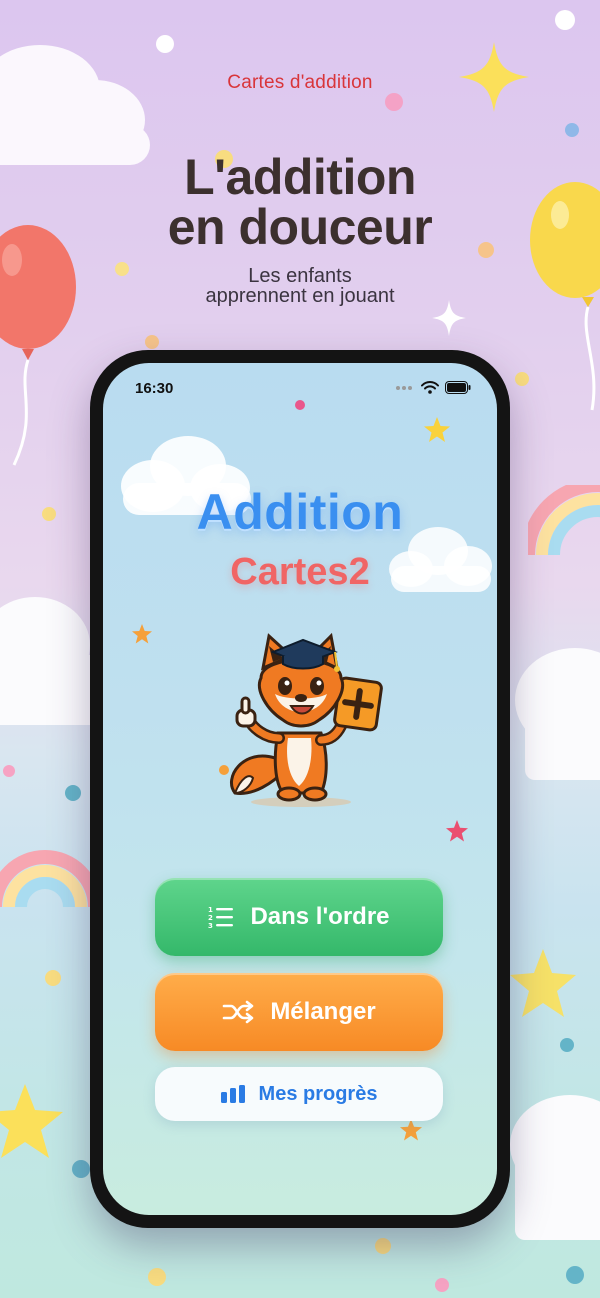 Image resolution: width=600 pixels, height=1298 pixels. Describe the element at coordinates (323, 1011) in the screenshot. I see `shuffle-label: Mélanger` at that location.